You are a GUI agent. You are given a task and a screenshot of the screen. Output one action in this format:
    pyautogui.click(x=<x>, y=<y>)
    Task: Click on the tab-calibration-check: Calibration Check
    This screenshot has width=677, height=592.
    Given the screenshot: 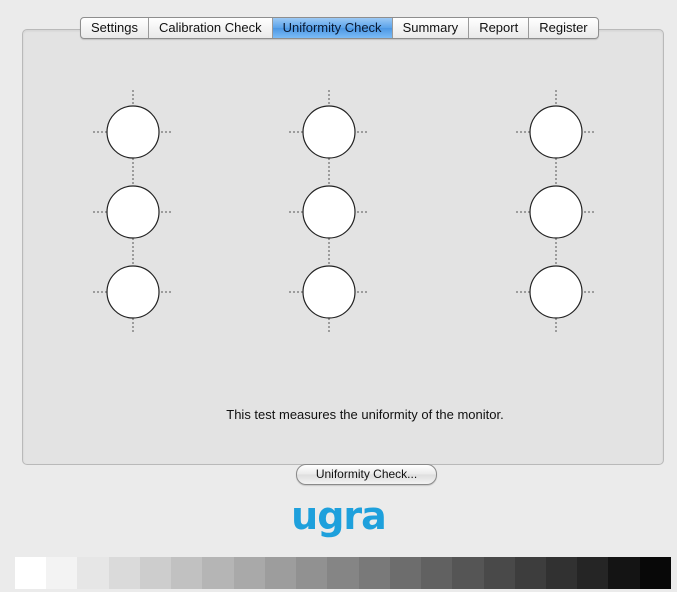 What is the action you would take?
    pyautogui.click(x=211, y=28)
    